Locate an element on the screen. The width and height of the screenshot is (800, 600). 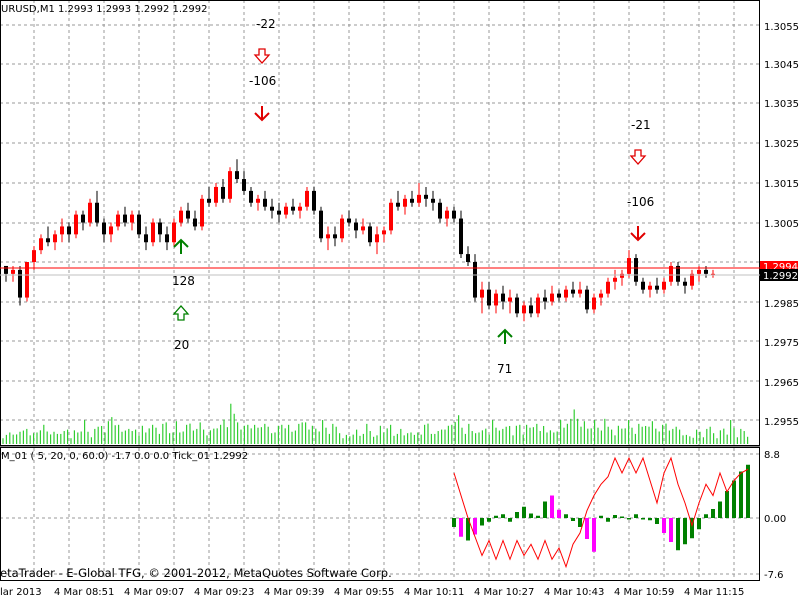
time-tick: 4 Mar 09:23 is located at coordinates (224, 592).